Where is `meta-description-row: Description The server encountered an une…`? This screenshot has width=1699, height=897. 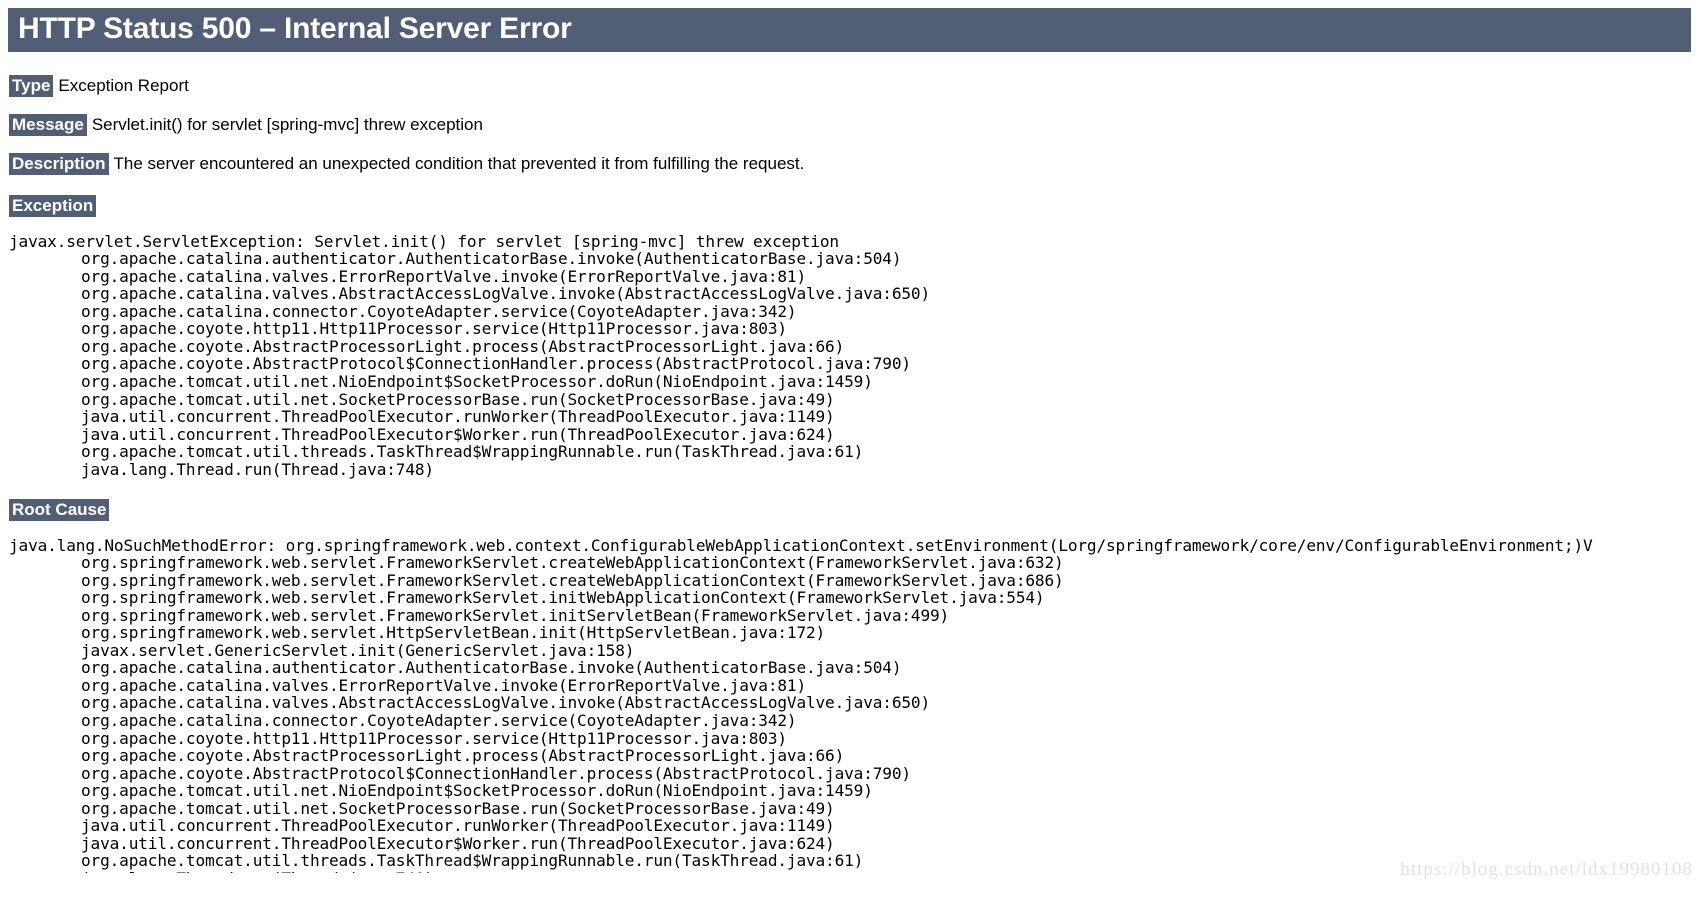 meta-description-row: Description The server encountered an une… is located at coordinates (854, 164).